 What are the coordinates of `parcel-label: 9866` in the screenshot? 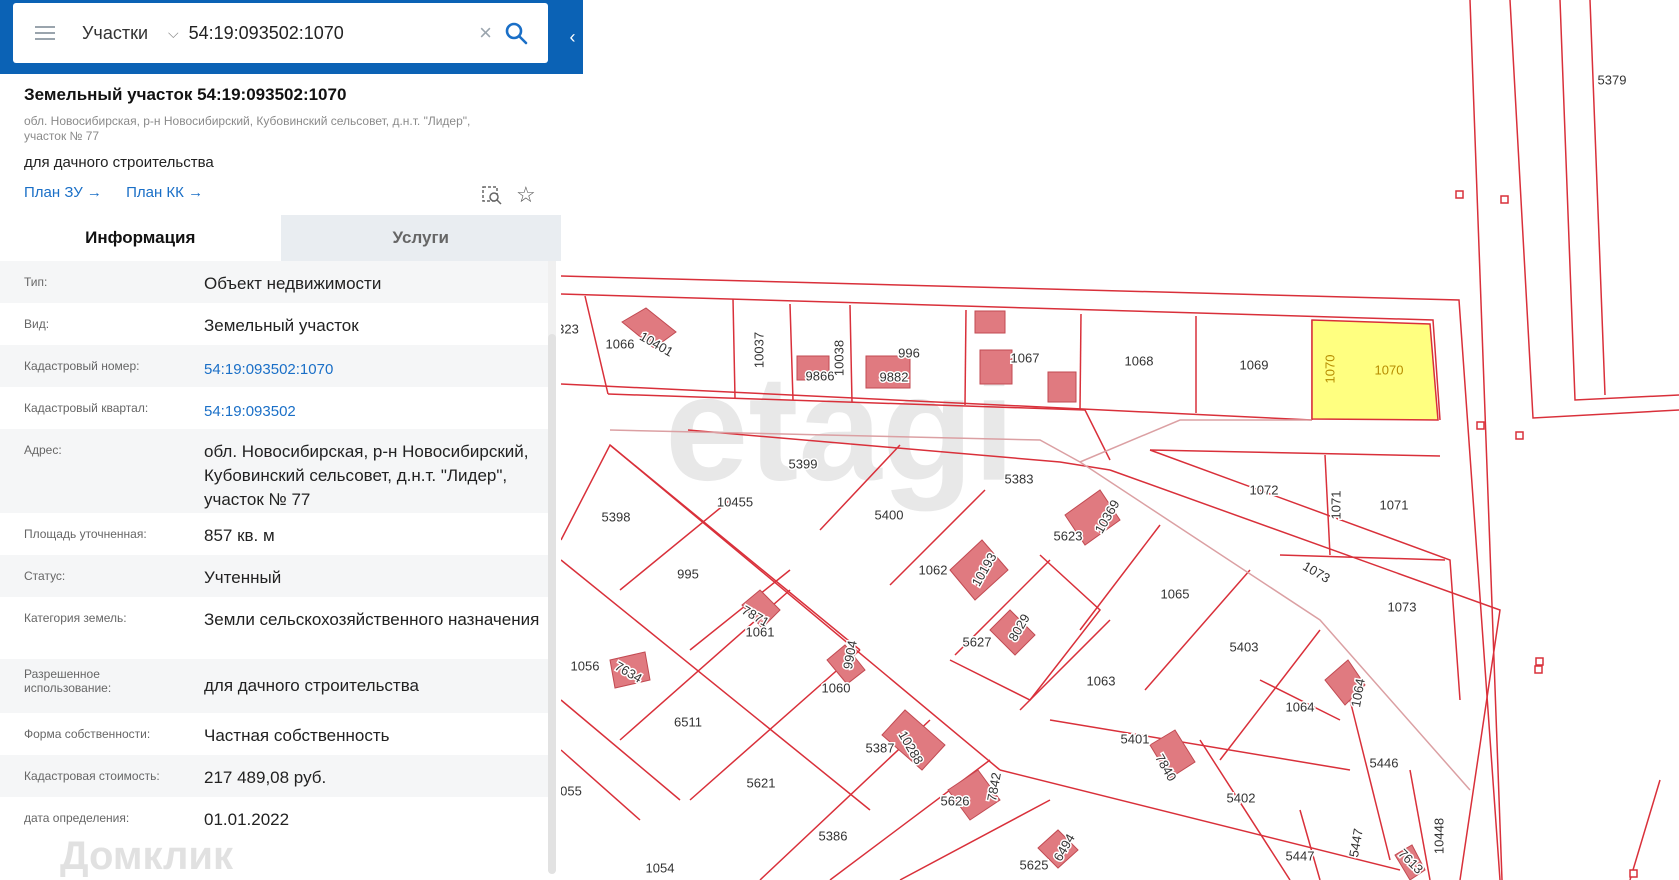 It's located at (820, 375).